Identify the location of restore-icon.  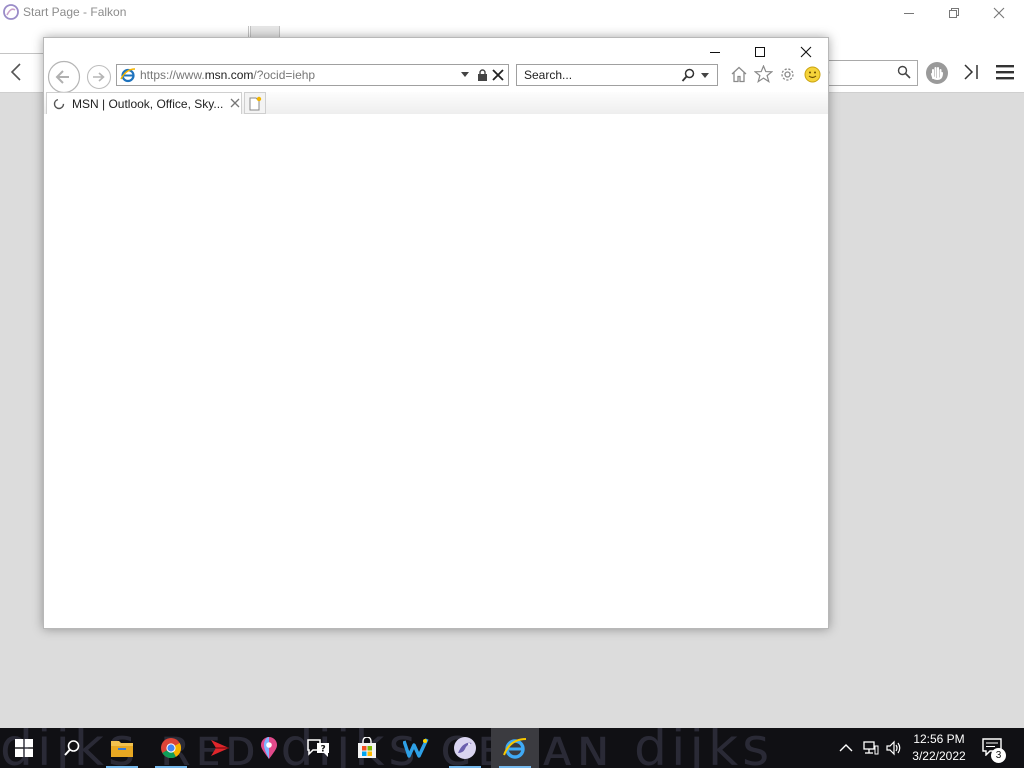
(954, 13).